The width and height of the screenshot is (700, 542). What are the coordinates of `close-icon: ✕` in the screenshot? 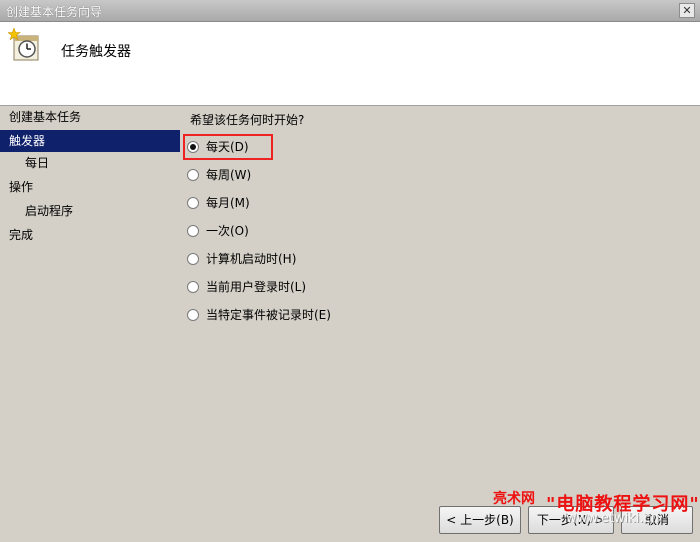 It's located at (687, 10).